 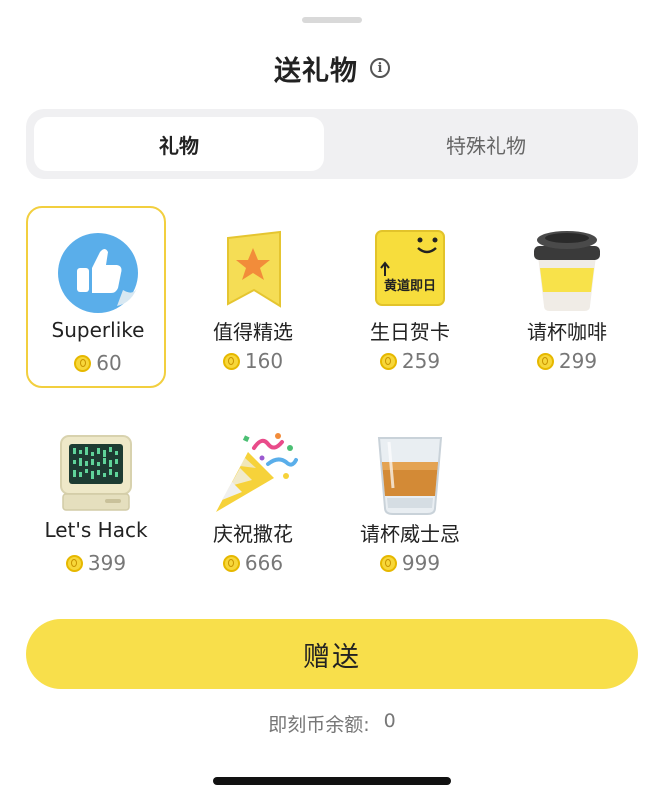 I want to click on gift-name: 请杯咖啡, so click(x=567, y=332).